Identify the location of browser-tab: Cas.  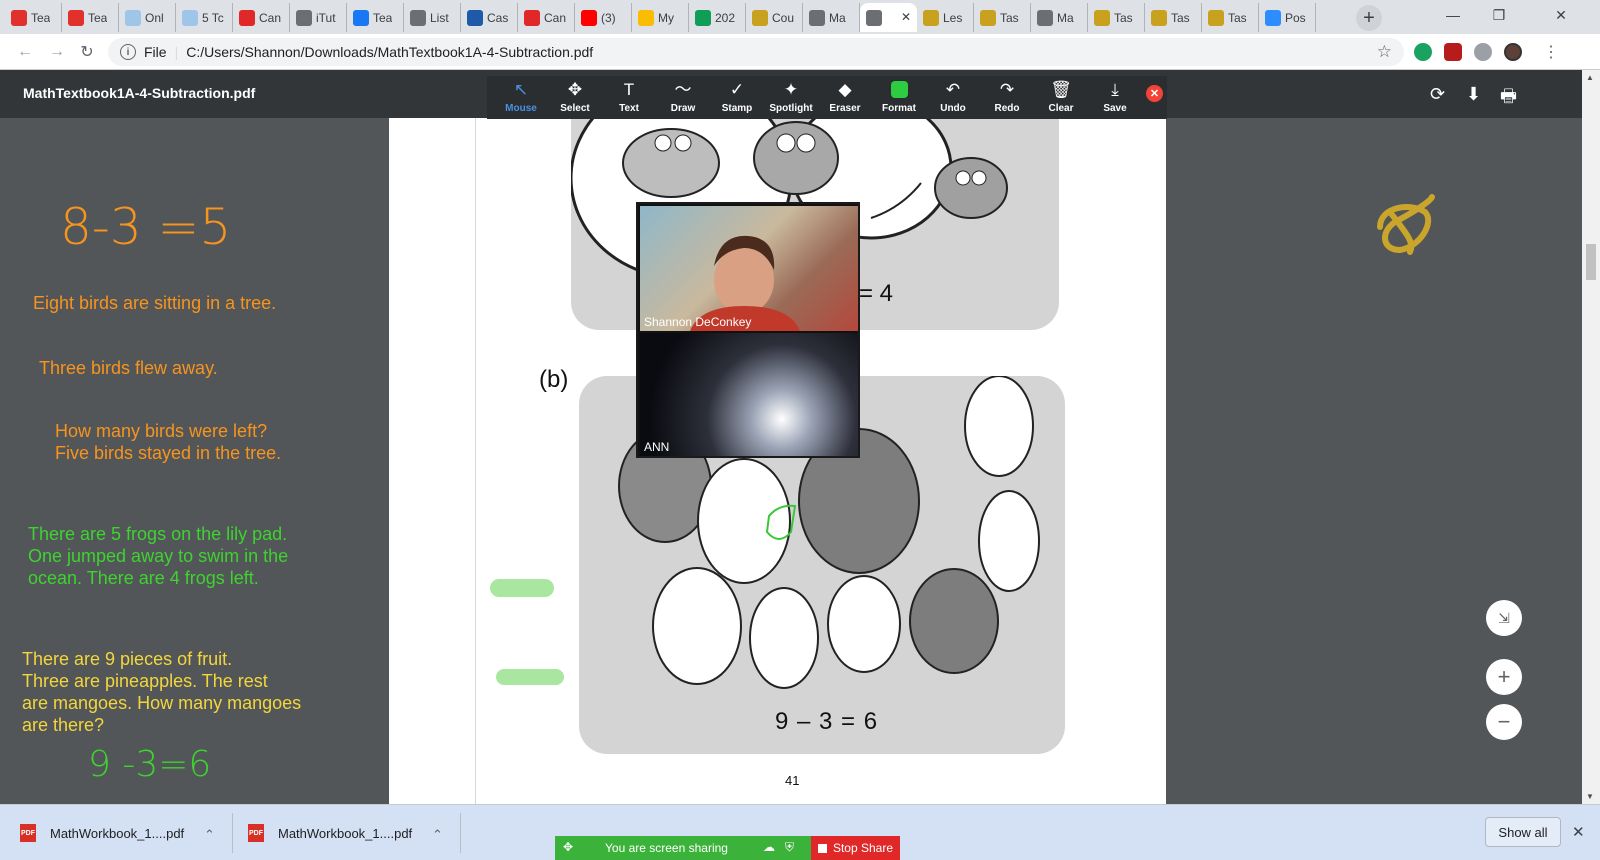
(489, 17).